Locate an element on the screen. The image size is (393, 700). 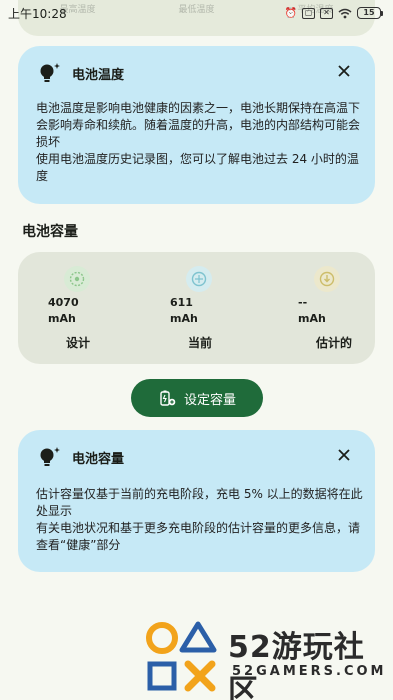
section-title-battery-capacity: 电池容量 is located at coordinates (50, 232).